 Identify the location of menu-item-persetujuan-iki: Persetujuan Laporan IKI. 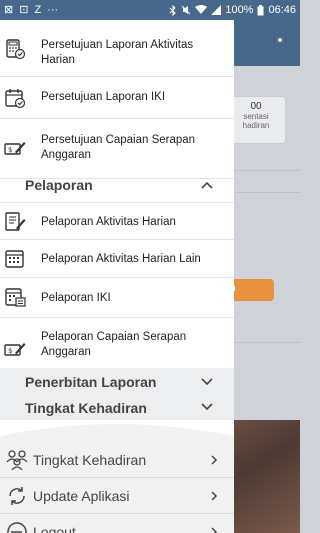
(117, 98).